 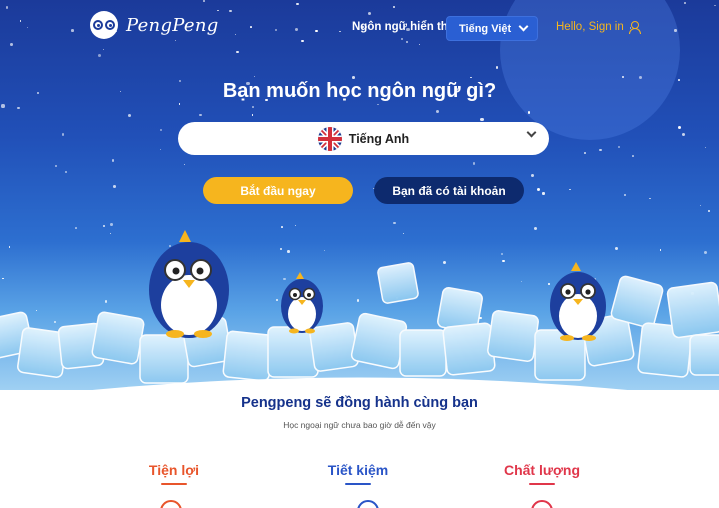 I want to click on signin-link: Hello, Sign in, so click(x=598, y=27).